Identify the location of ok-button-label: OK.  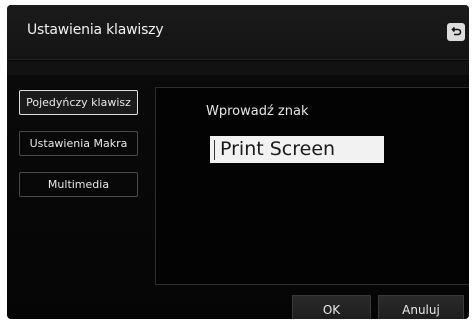
(331, 309).